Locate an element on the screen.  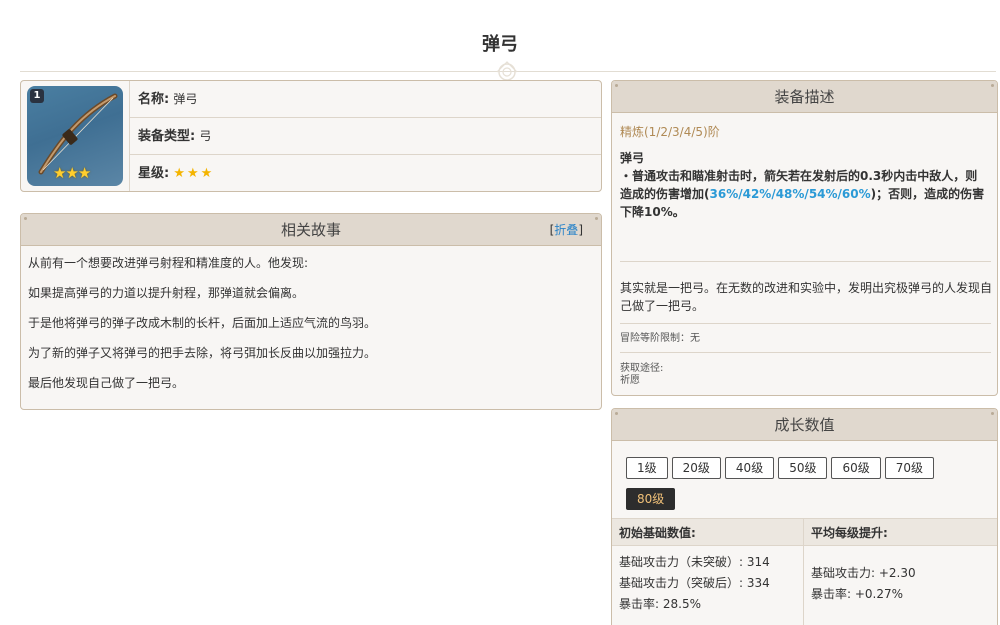
level-button-40: 40级 is located at coordinates (749, 468).